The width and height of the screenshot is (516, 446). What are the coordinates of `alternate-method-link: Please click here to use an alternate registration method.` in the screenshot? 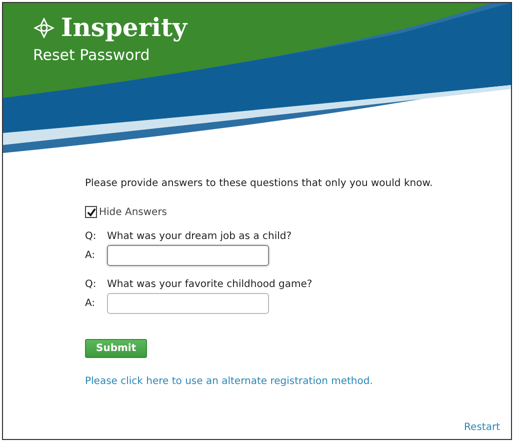 It's located at (298, 381).